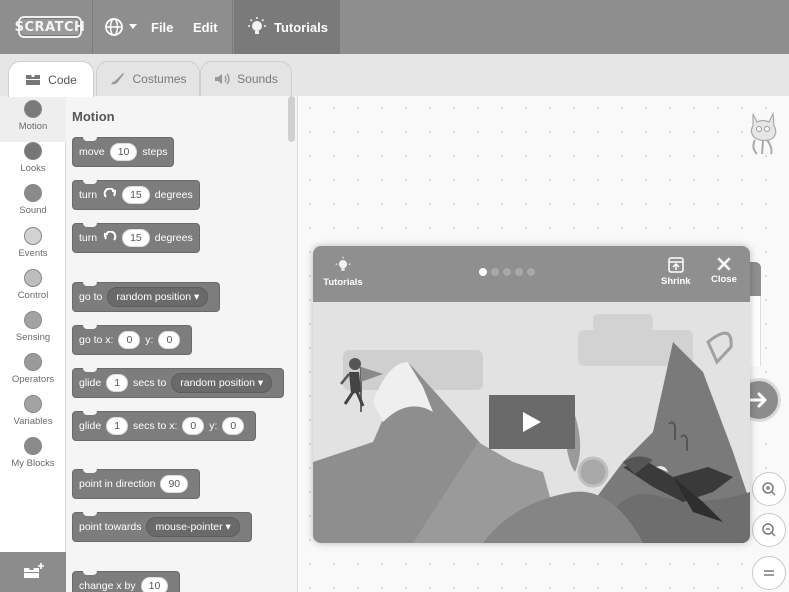 The image size is (789, 592). I want to click on language-menu, so click(121, 27).